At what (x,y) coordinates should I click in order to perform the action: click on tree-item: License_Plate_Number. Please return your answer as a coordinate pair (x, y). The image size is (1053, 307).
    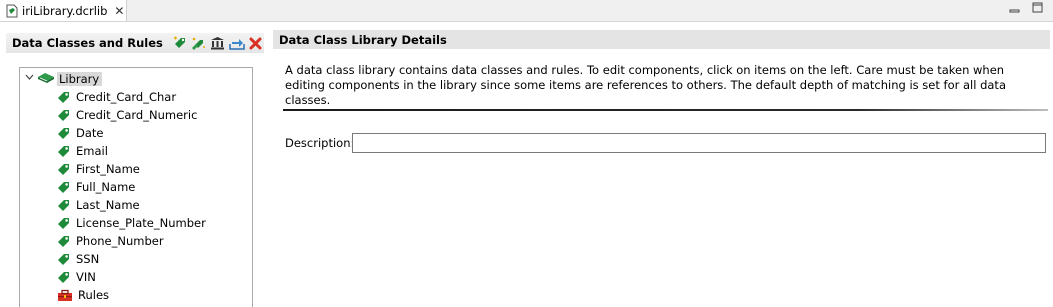
    Looking at the image, I should click on (131, 223).